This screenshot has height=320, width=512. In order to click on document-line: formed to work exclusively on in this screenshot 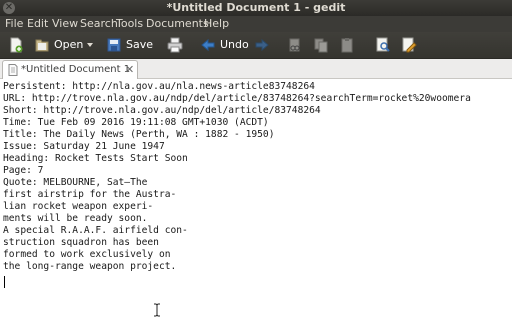, I will do `click(87, 254)`.